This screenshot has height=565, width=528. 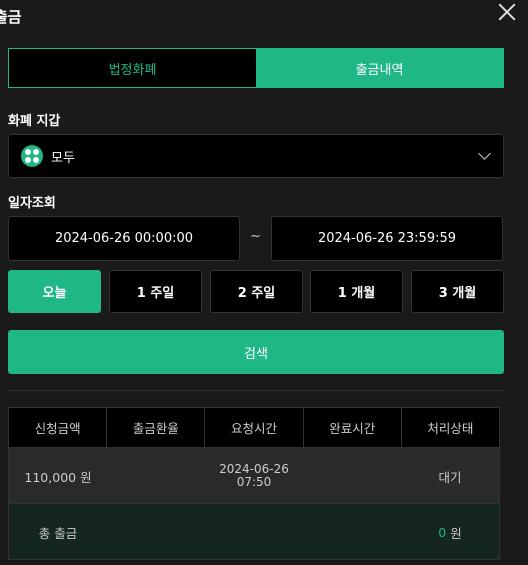 I want to click on cell-request-time: 2024-06-26 07:50, so click(x=254, y=476).